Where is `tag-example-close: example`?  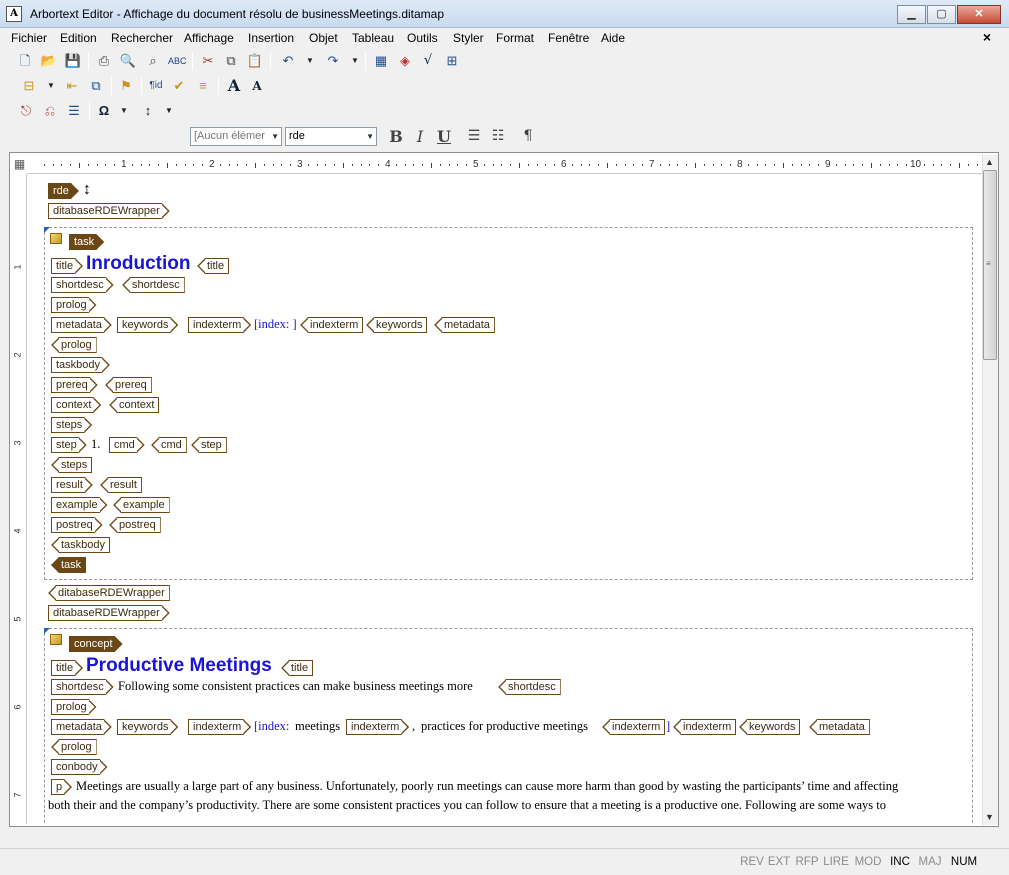
tag-example-close: example is located at coordinates (141, 505).